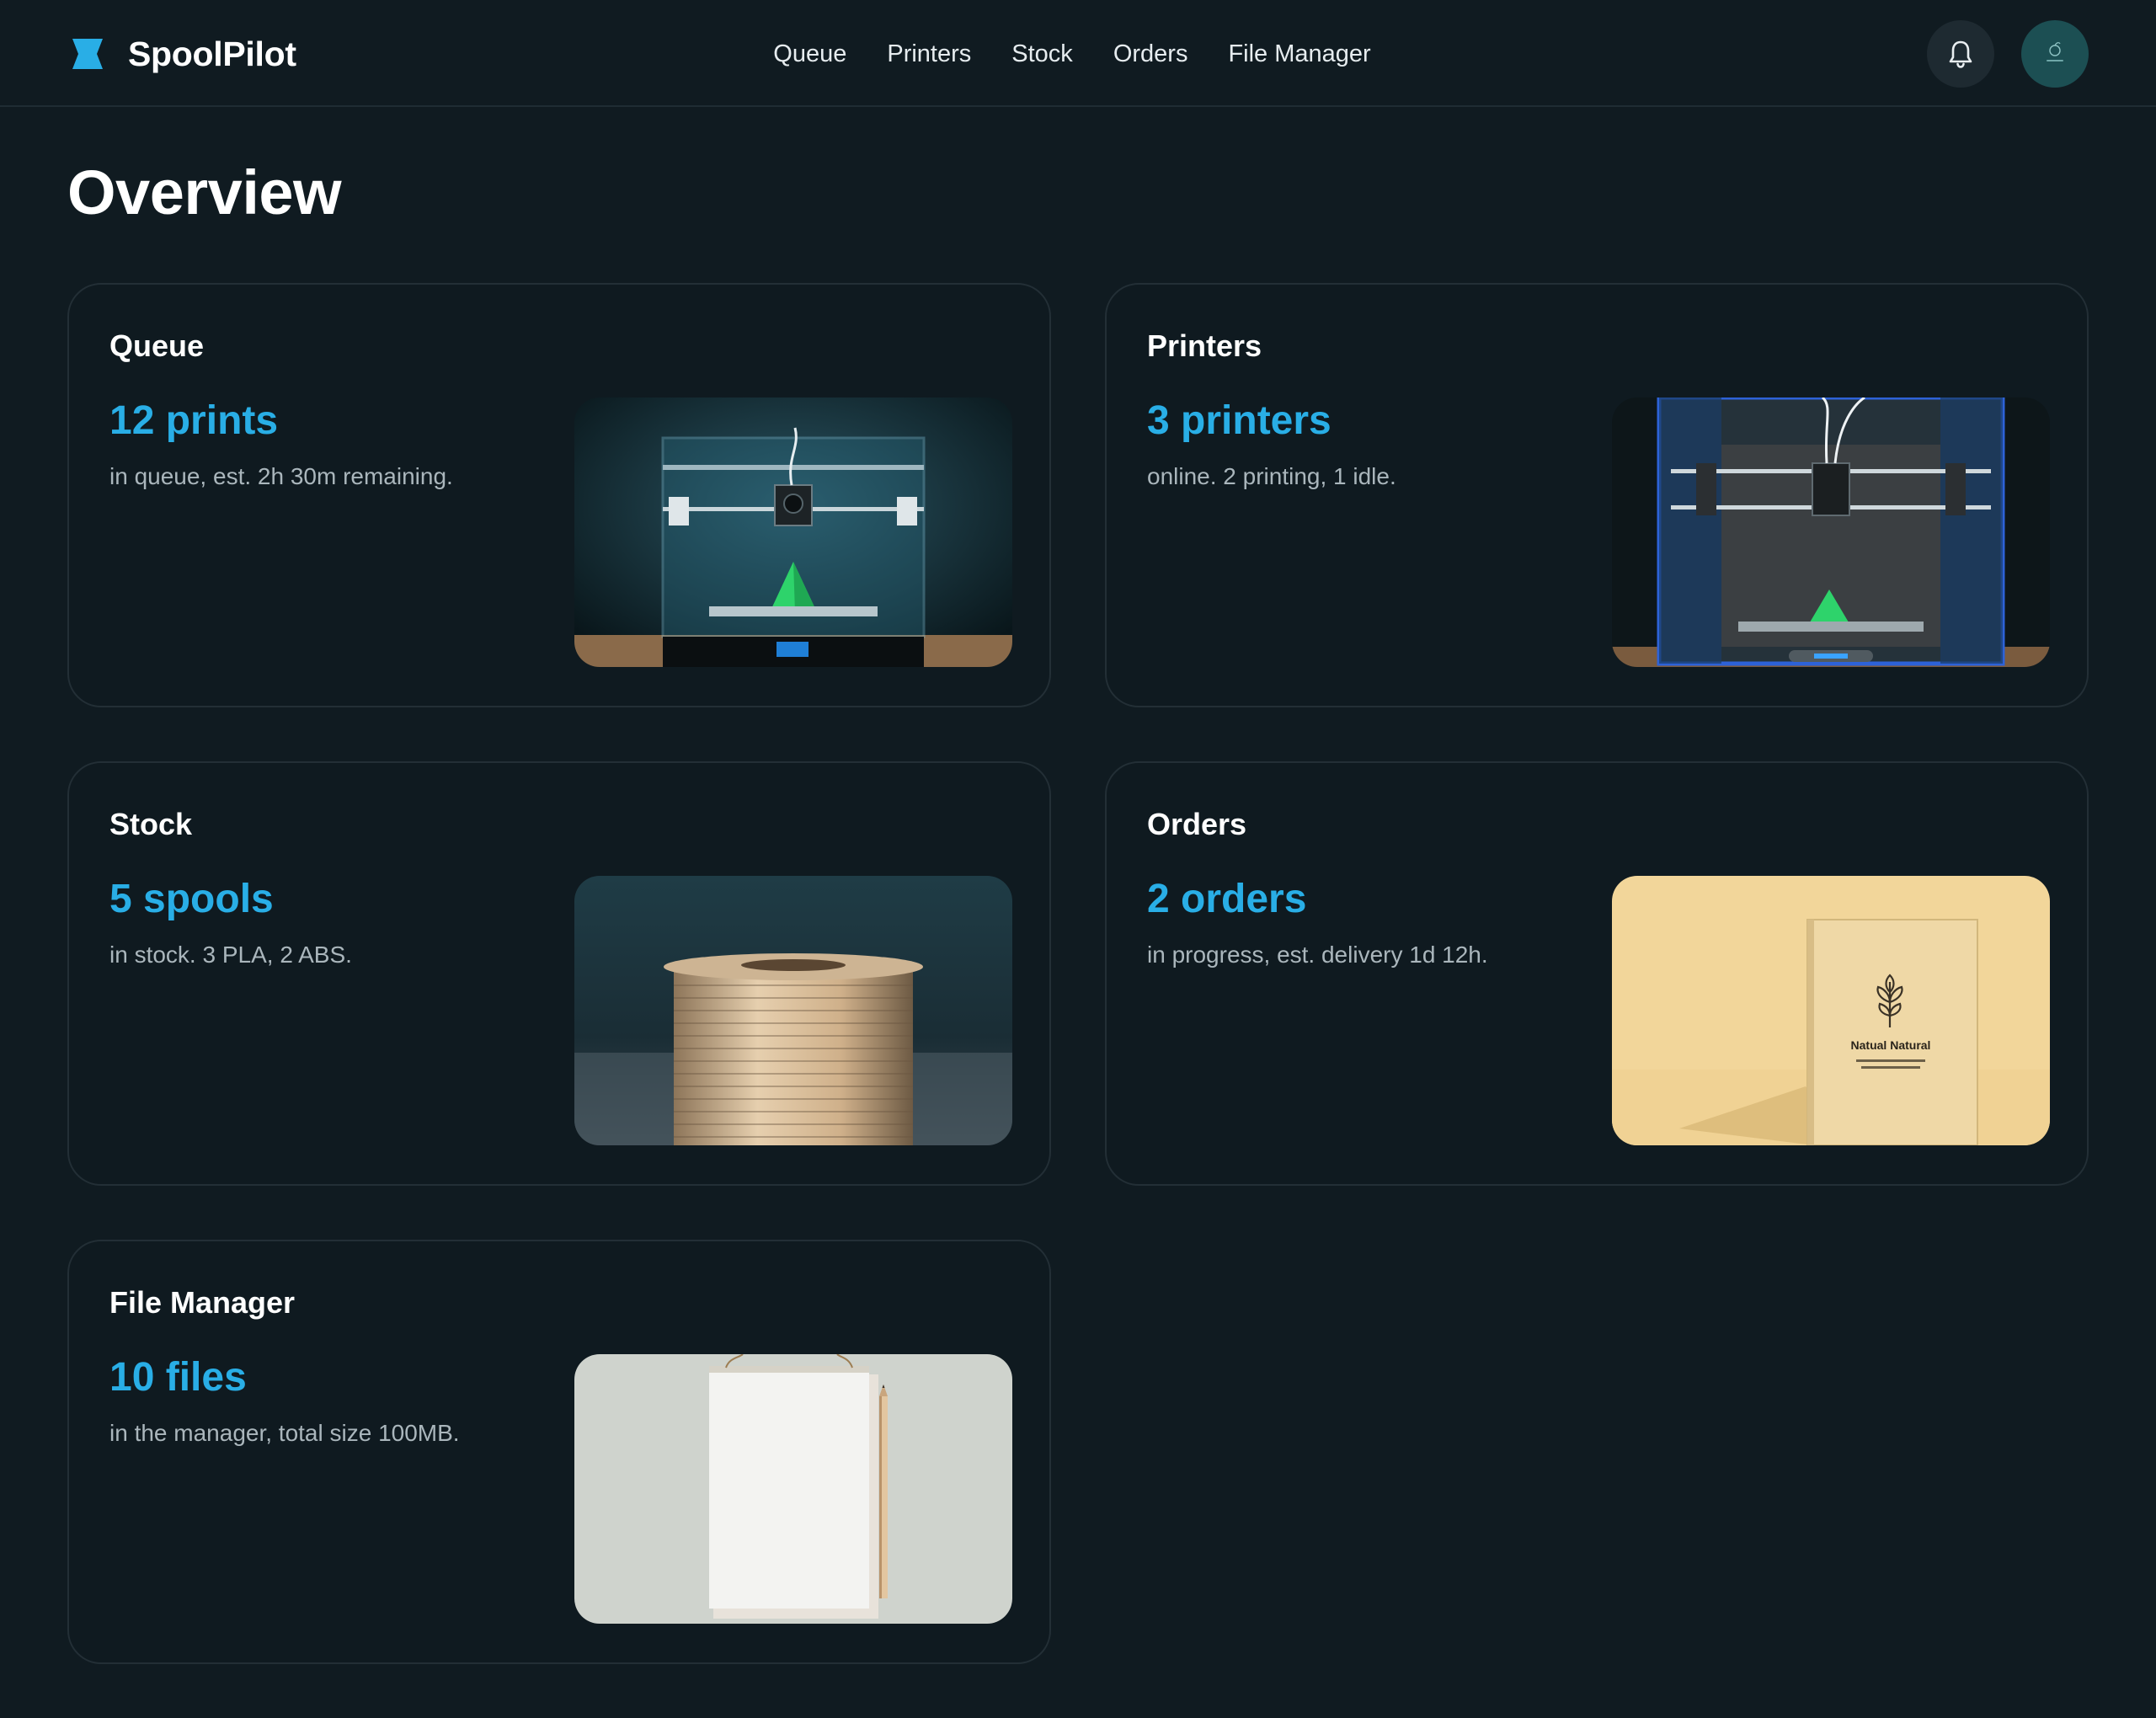 The width and height of the screenshot is (2156, 1718). Describe the element at coordinates (157, 345) in the screenshot. I see `card-title: Queue` at that location.